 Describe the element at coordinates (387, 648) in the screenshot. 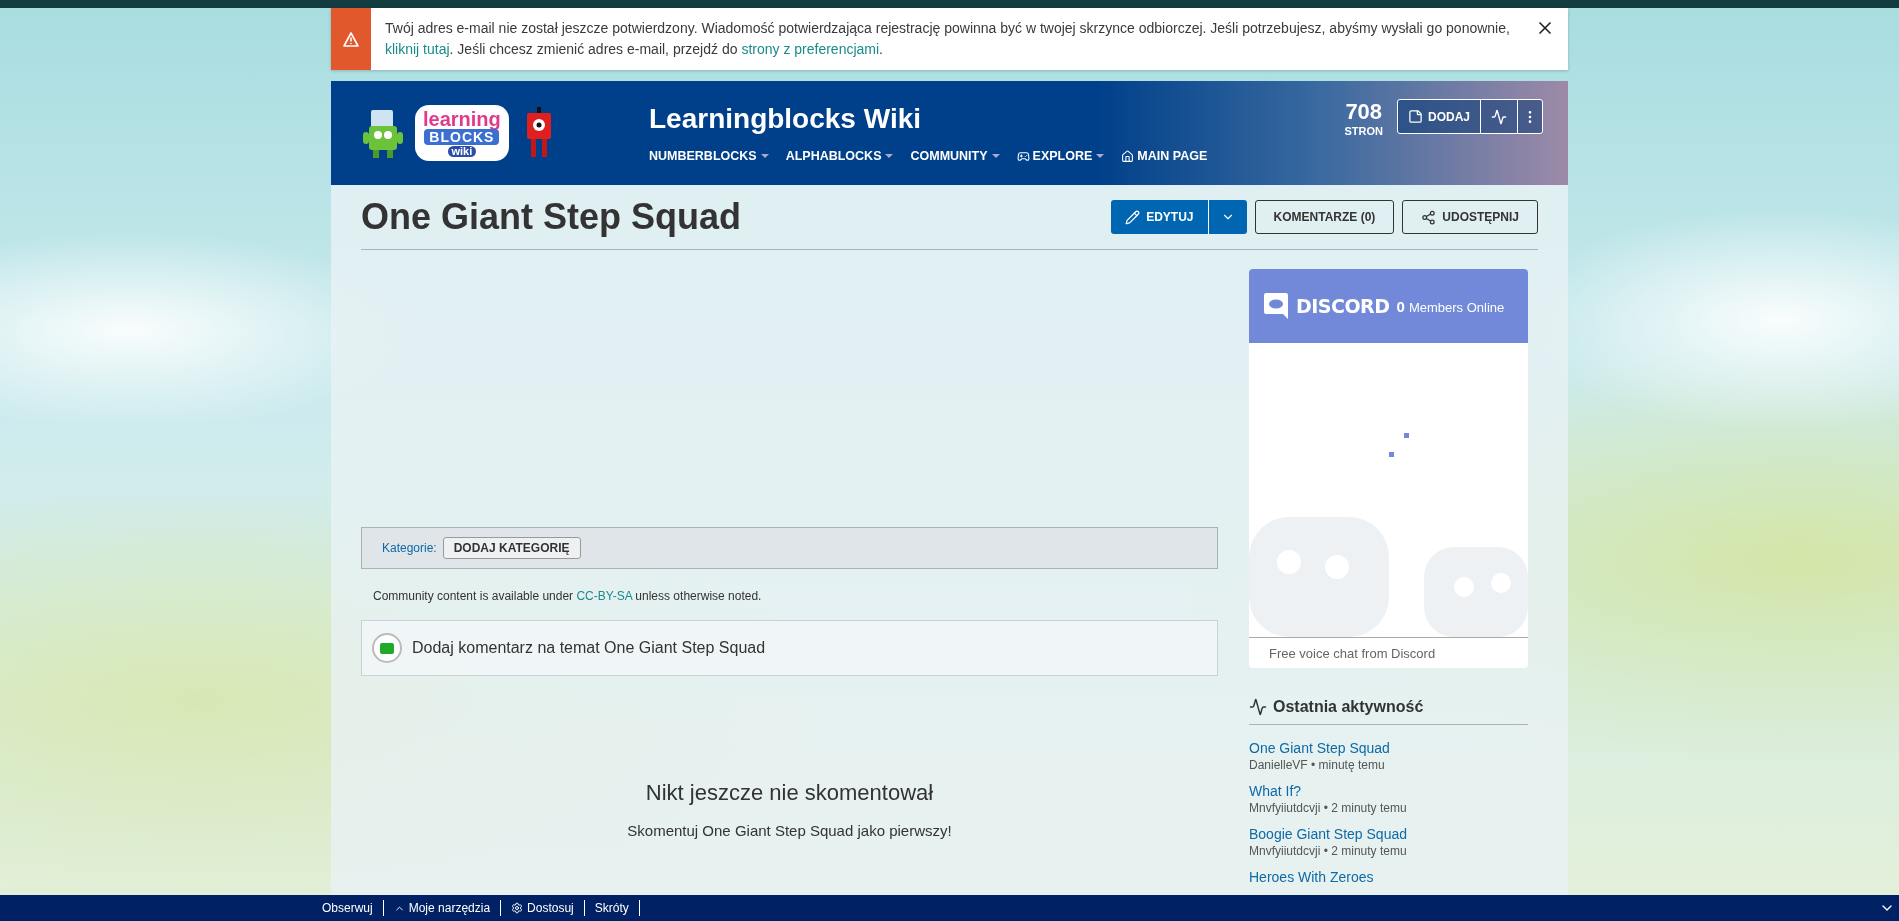

I see `avatar-icon` at that location.